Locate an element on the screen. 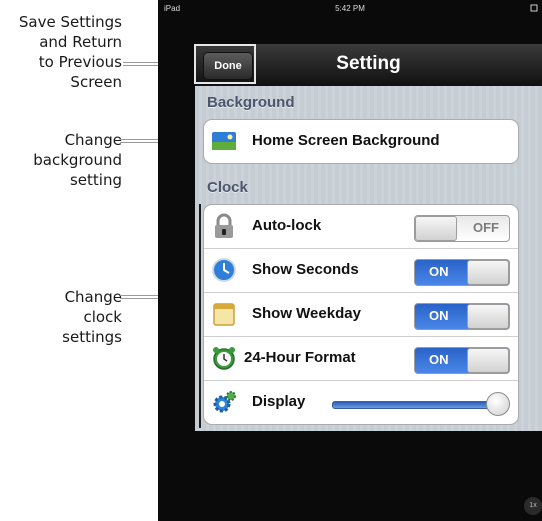 The width and height of the screenshot is (542, 521). show-weekday-switch: ON is located at coordinates (462, 316).